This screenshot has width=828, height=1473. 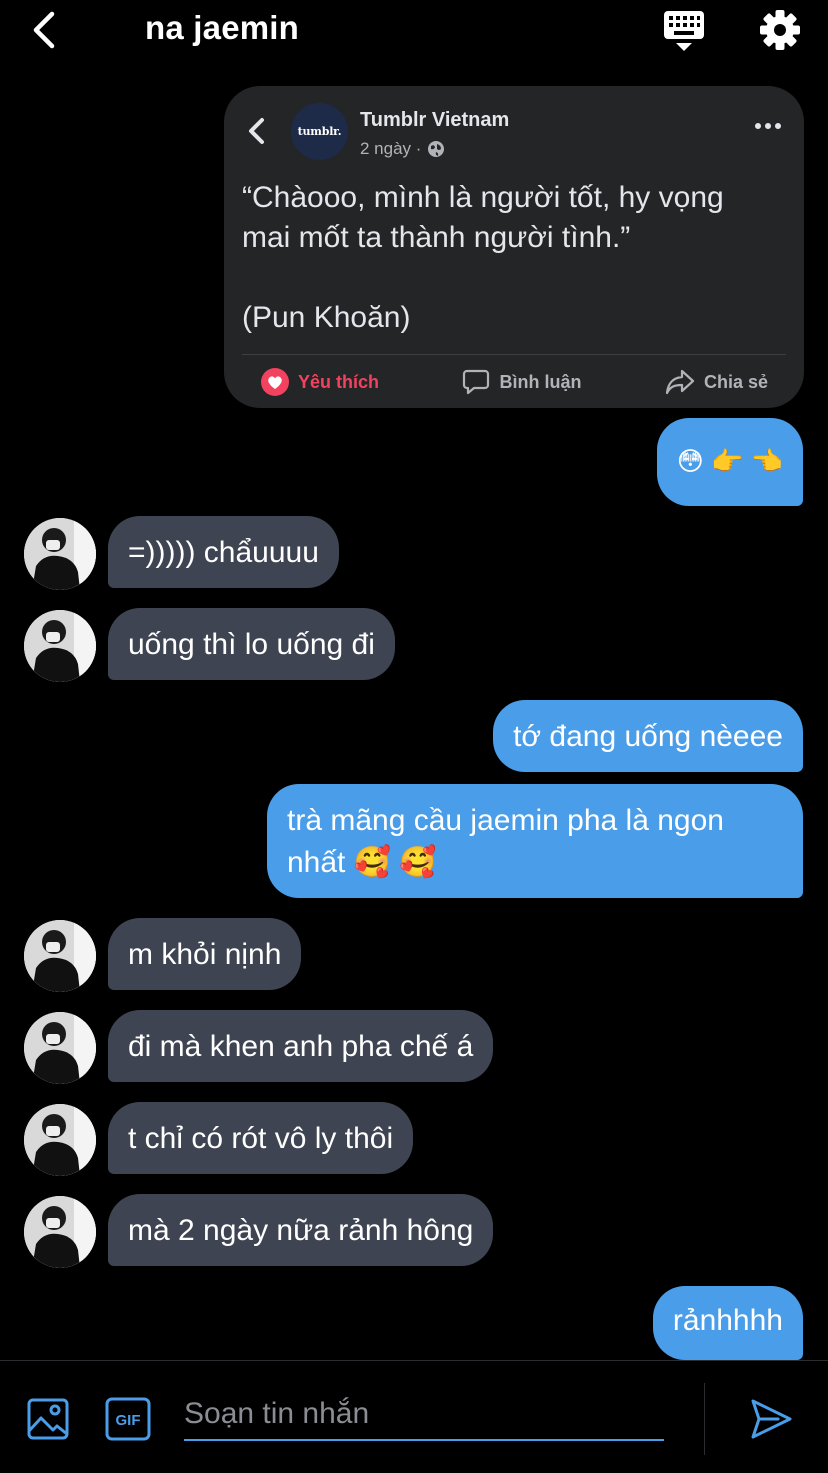 I want to click on send-button, so click(x=771, y=1419).